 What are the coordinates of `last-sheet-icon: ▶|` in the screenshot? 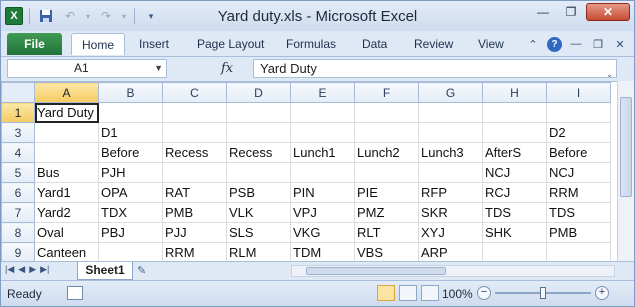 It's located at (44, 269).